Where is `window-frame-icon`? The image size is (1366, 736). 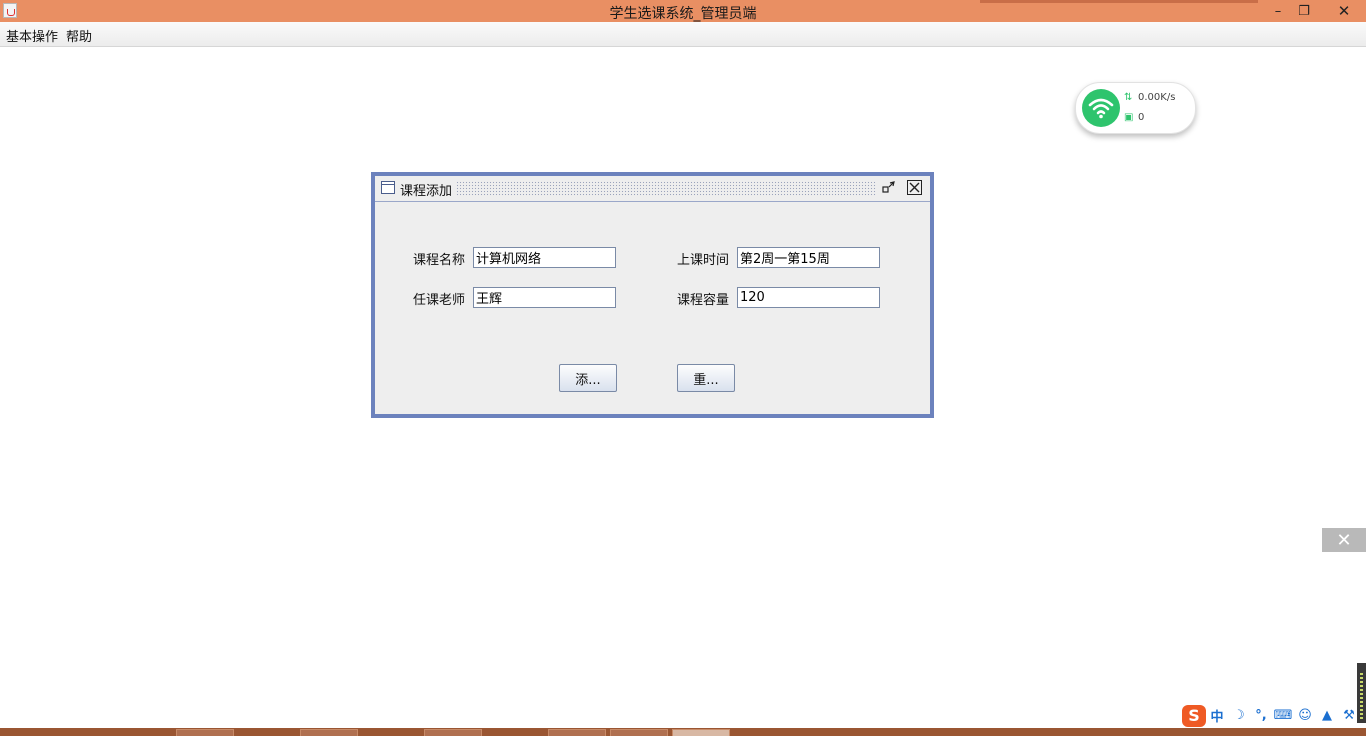
window-frame-icon is located at coordinates (388, 187).